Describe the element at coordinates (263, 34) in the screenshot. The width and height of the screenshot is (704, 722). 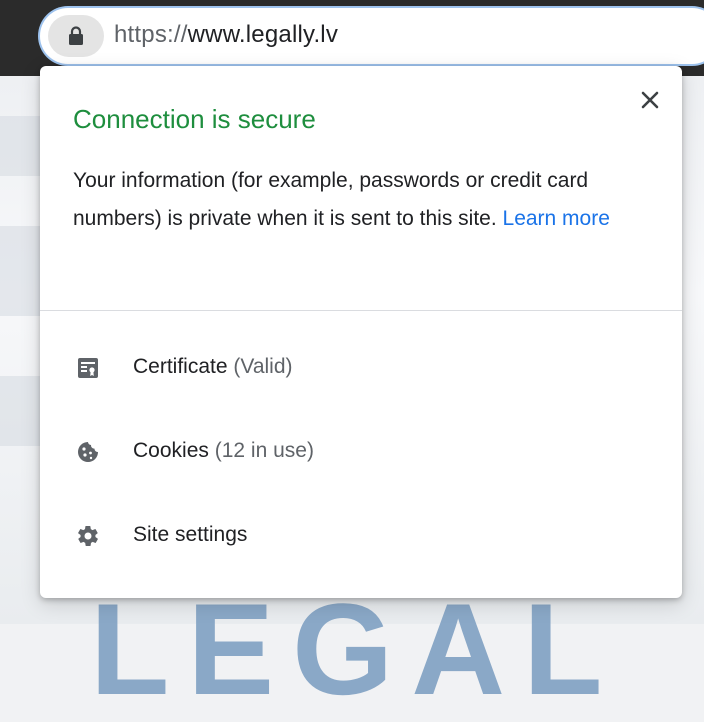
I see `url-host: www.legally.lv` at that location.